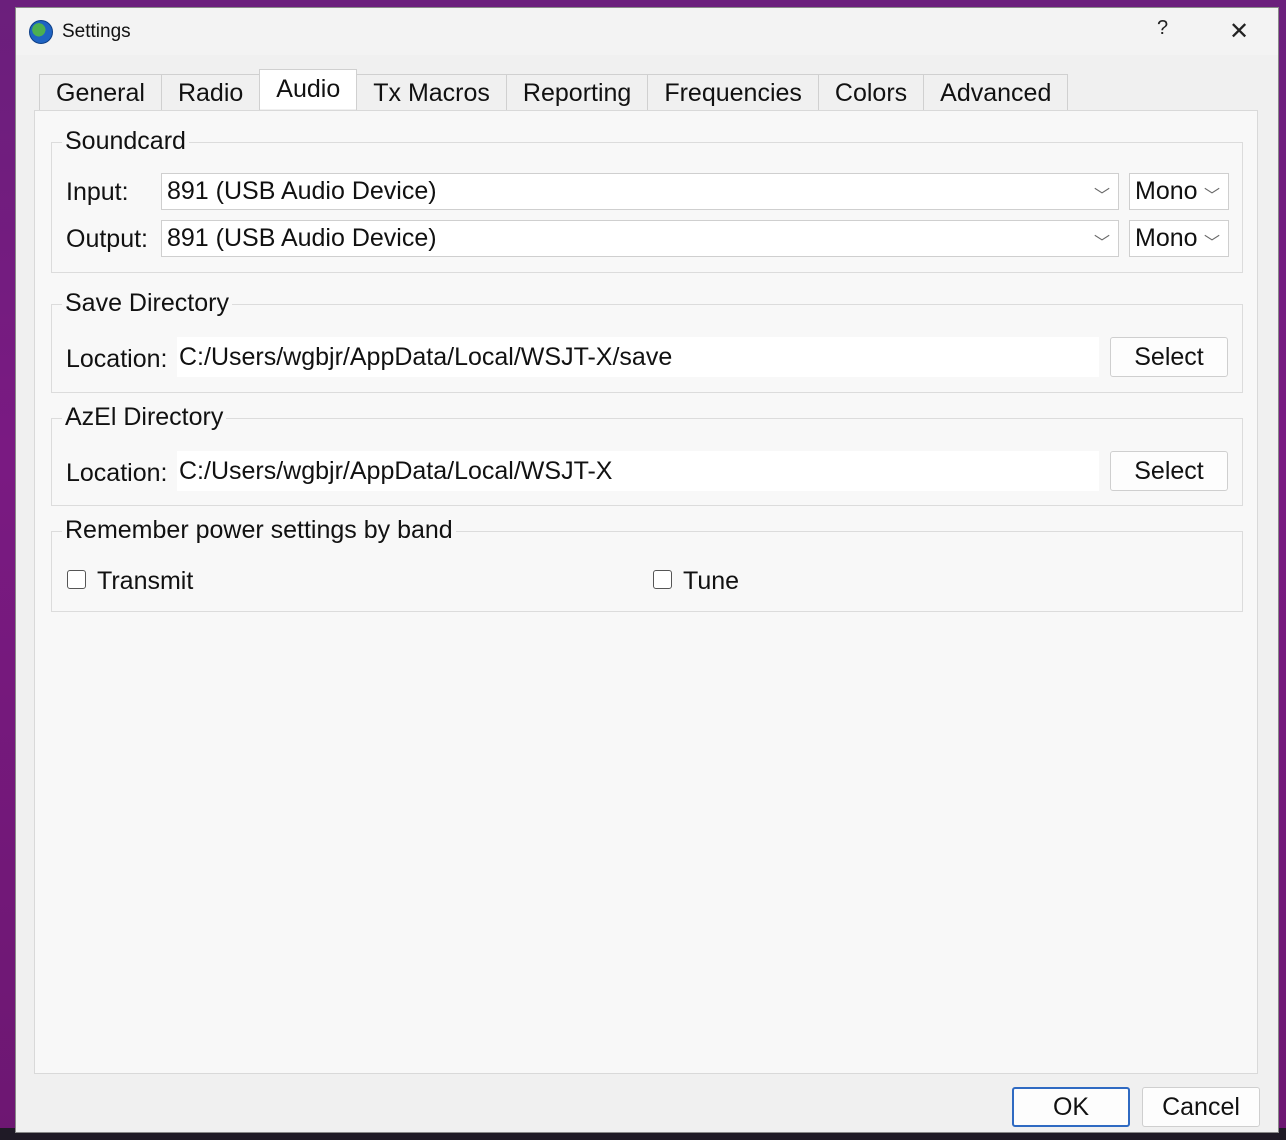 Image resolution: width=1286 pixels, height=1140 pixels. I want to click on output-device-select: 891 (USB Audio Device) ﹀, so click(640, 238).